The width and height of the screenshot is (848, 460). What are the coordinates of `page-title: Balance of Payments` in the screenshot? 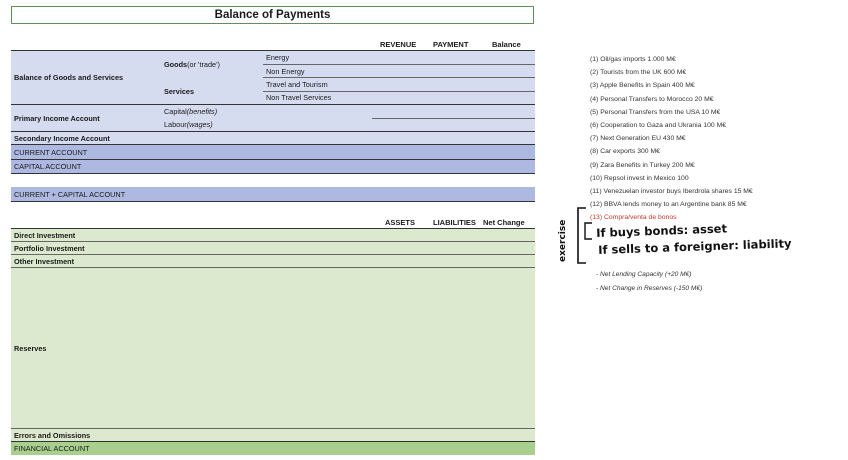 It's located at (272, 15).